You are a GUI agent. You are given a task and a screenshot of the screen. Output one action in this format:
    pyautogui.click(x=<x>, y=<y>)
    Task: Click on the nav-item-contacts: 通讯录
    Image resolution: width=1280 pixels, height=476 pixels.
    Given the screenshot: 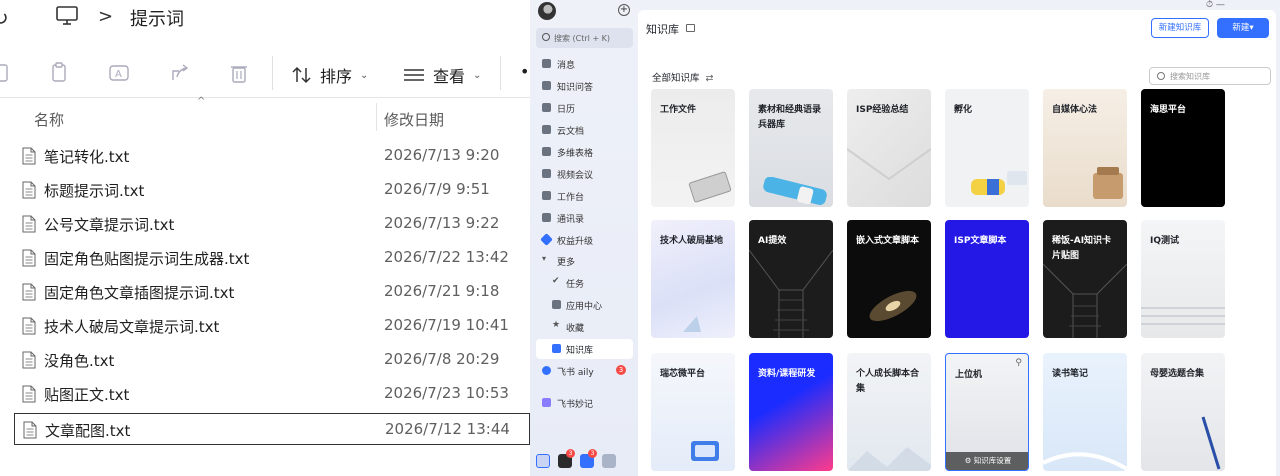 What is the action you would take?
    pyautogui.click(x=584, y=218)
    